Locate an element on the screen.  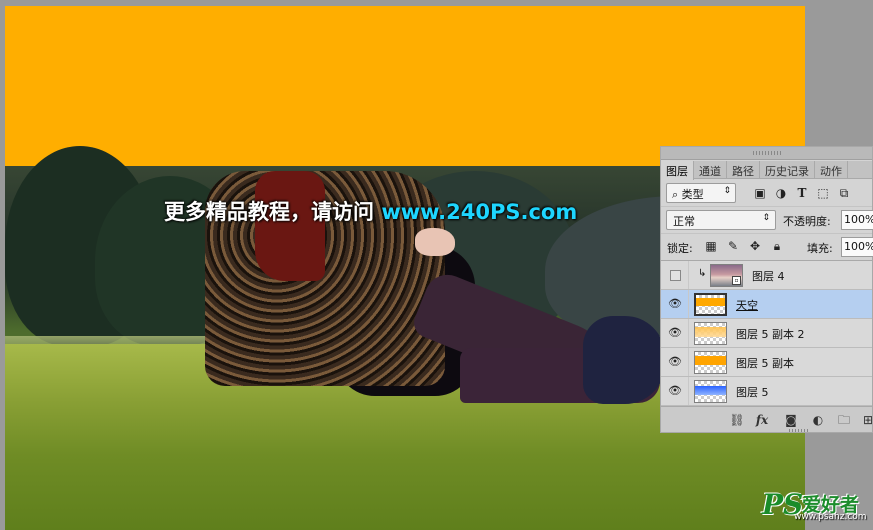
layer-row-layer-5-copy-2: 👁︎ 图层 5 副本 2 is located at coordinates (766, 333).